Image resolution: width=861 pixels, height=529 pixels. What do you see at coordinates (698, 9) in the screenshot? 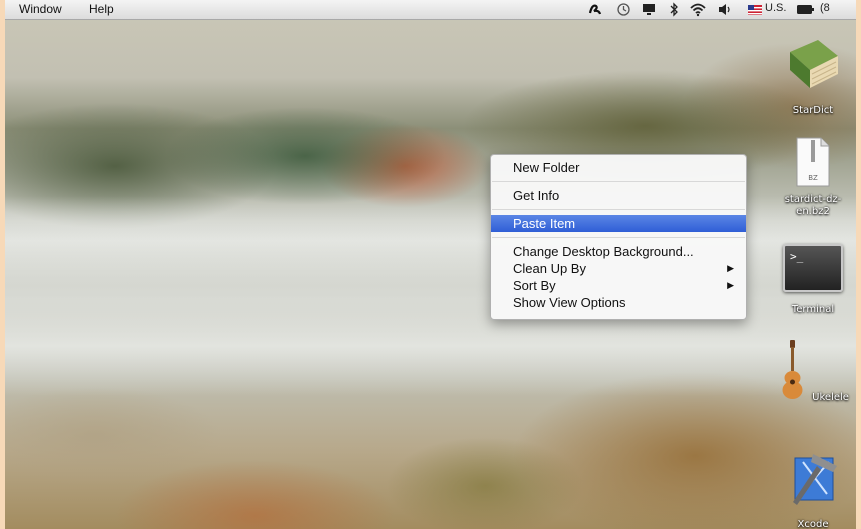
I see `wifi-icon` at bounding box center [698, 9].